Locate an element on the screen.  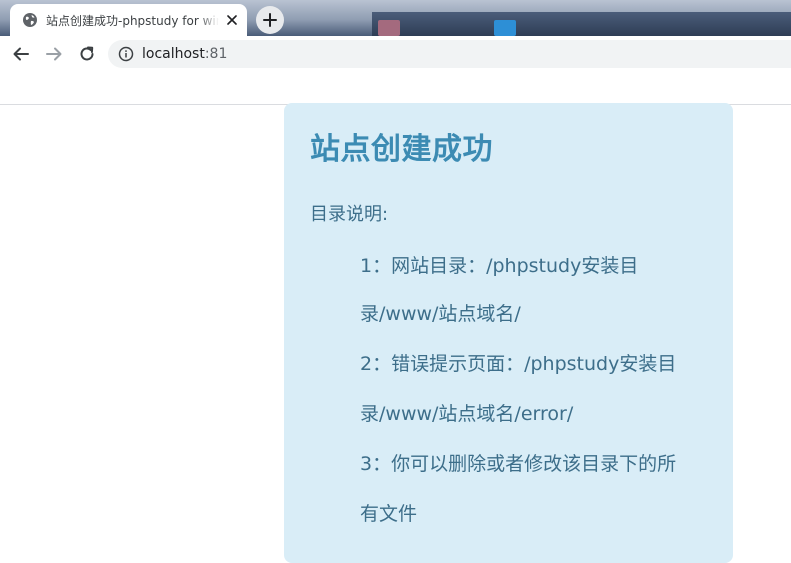
back-button is located at coordinates (21, 54).